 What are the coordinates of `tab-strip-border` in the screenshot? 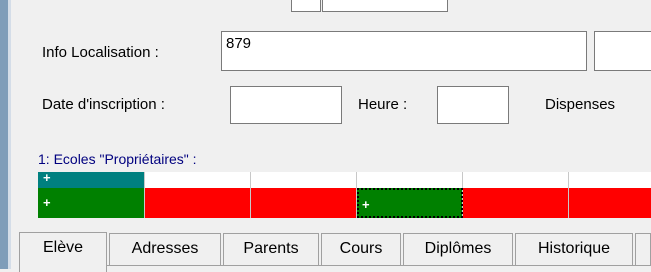 It's located at (335, 265).